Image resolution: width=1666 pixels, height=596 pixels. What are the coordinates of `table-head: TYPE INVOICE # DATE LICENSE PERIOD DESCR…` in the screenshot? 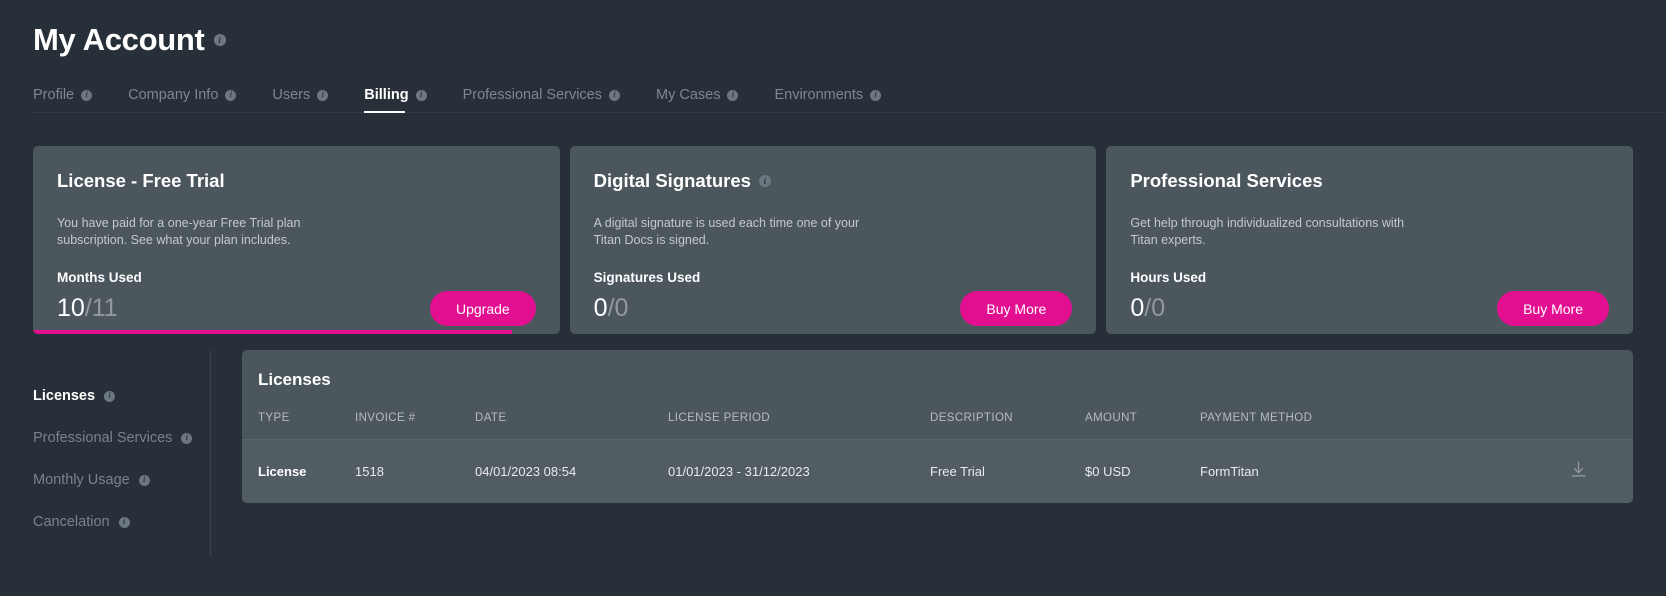 It's located at (937, 426).